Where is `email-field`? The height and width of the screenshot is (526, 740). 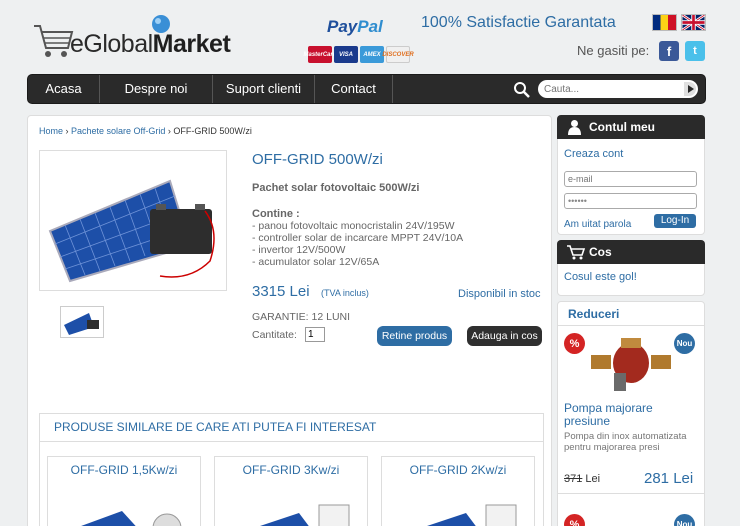 email-field is located at coordinates (630, 179).